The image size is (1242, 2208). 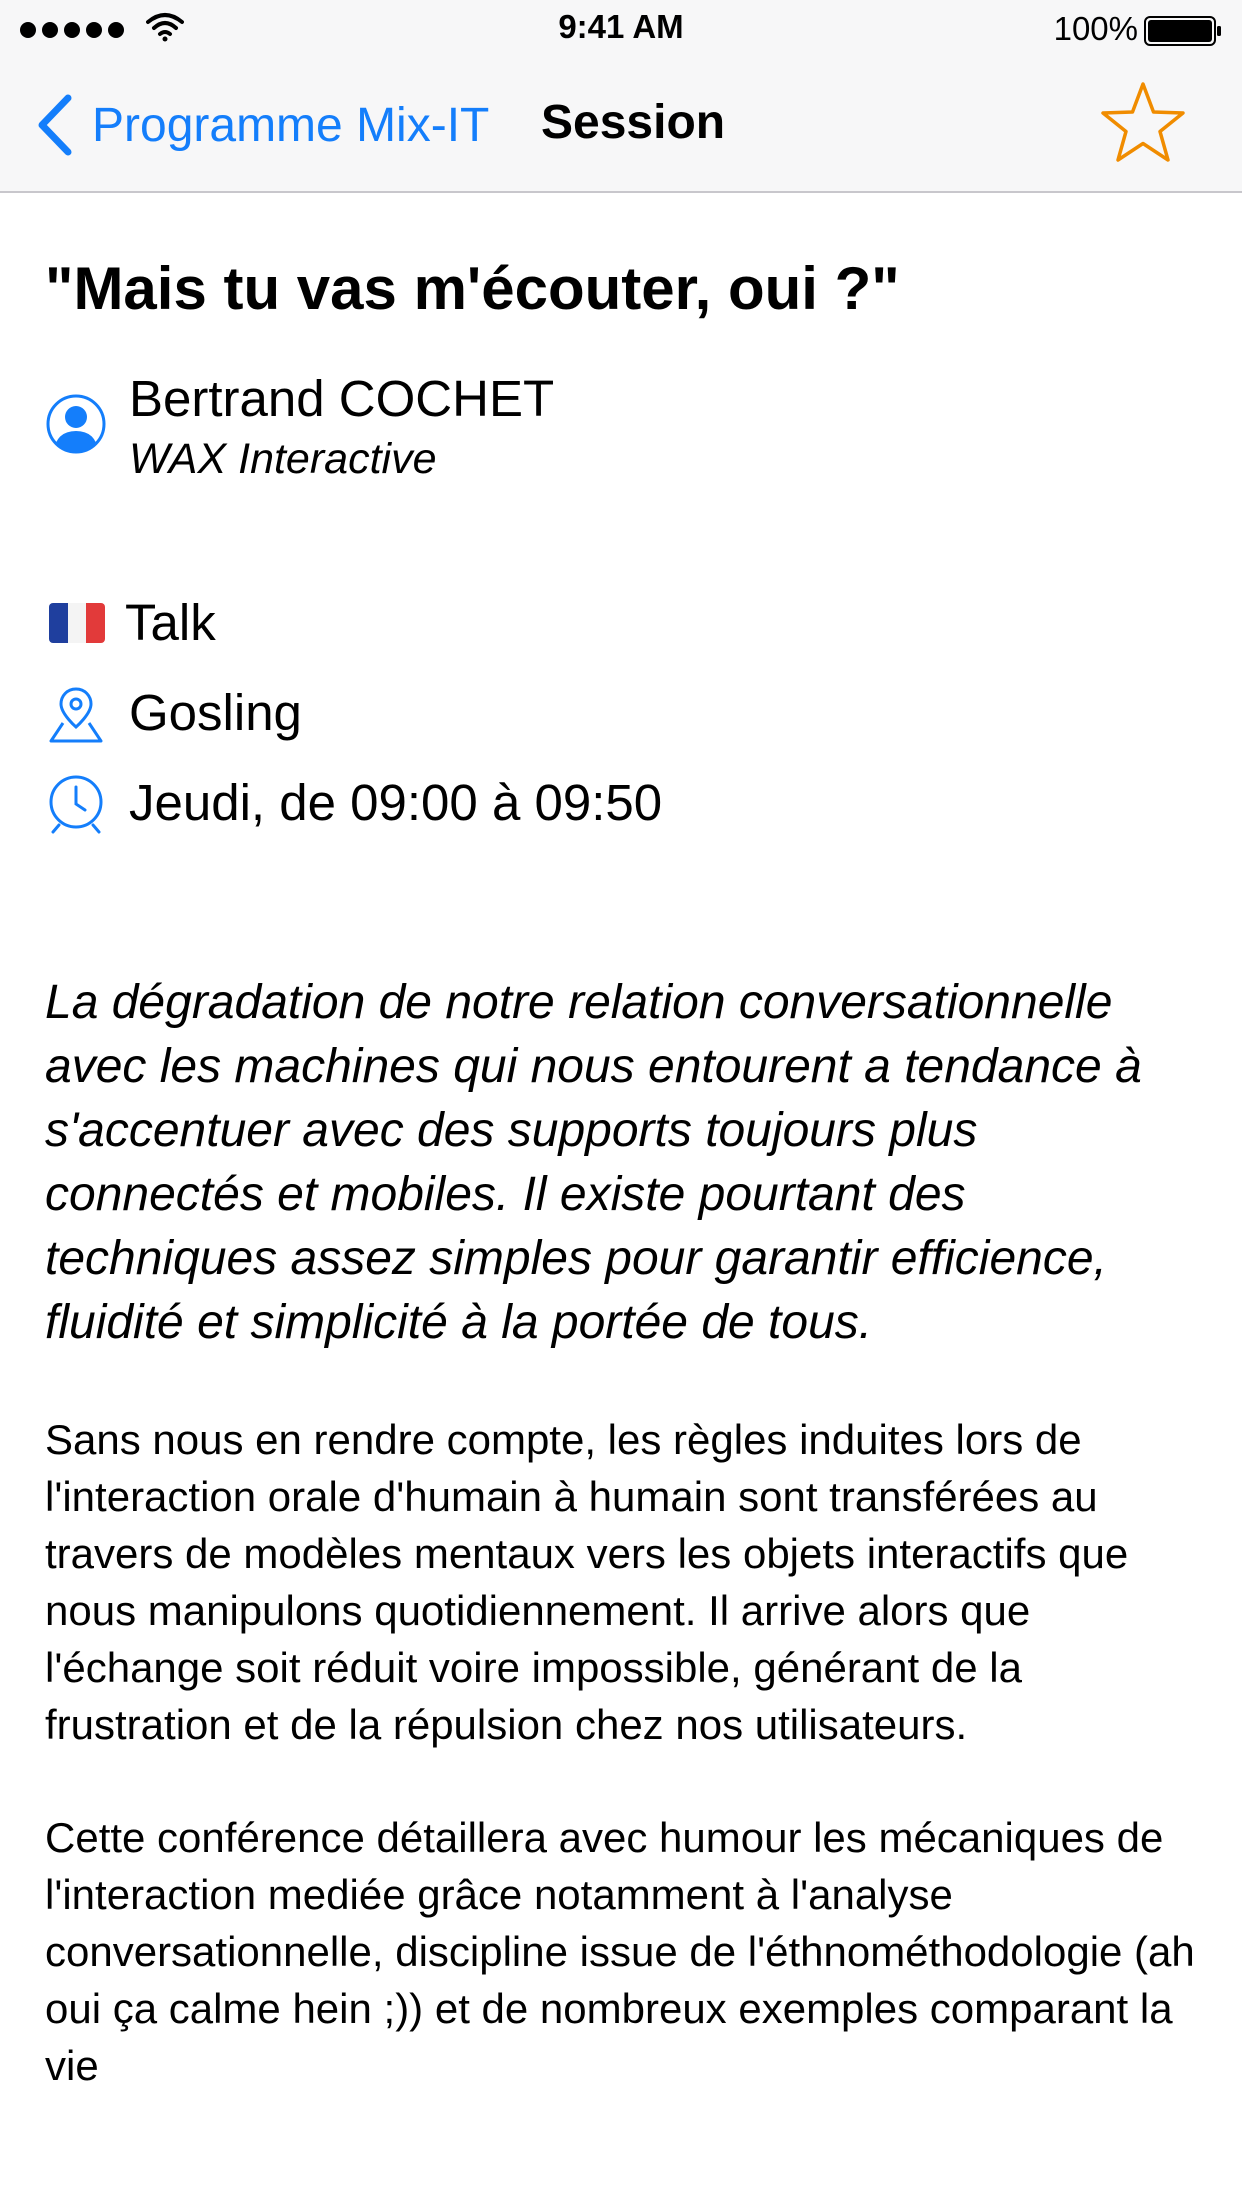 I want to click on format-row: Talk, so click(x=625, y=622).